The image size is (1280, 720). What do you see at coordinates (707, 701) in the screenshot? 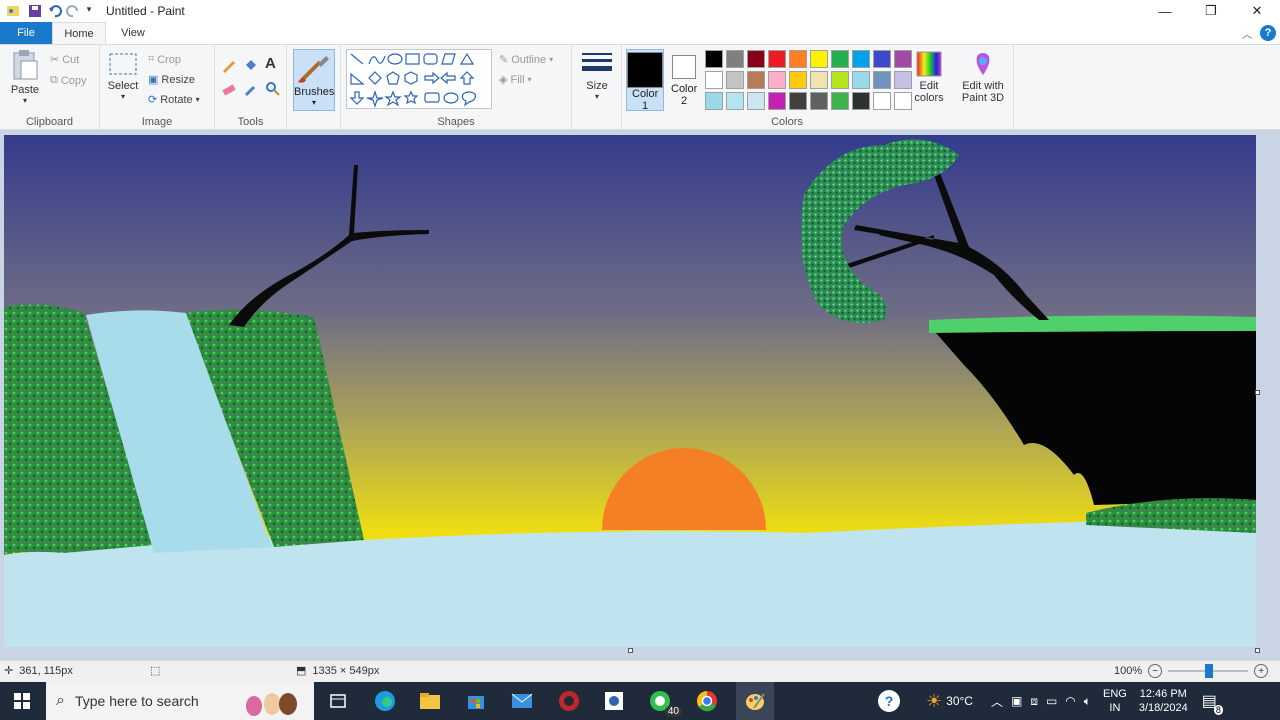
I see `chrome-icon` at bounding box center [707, 701].